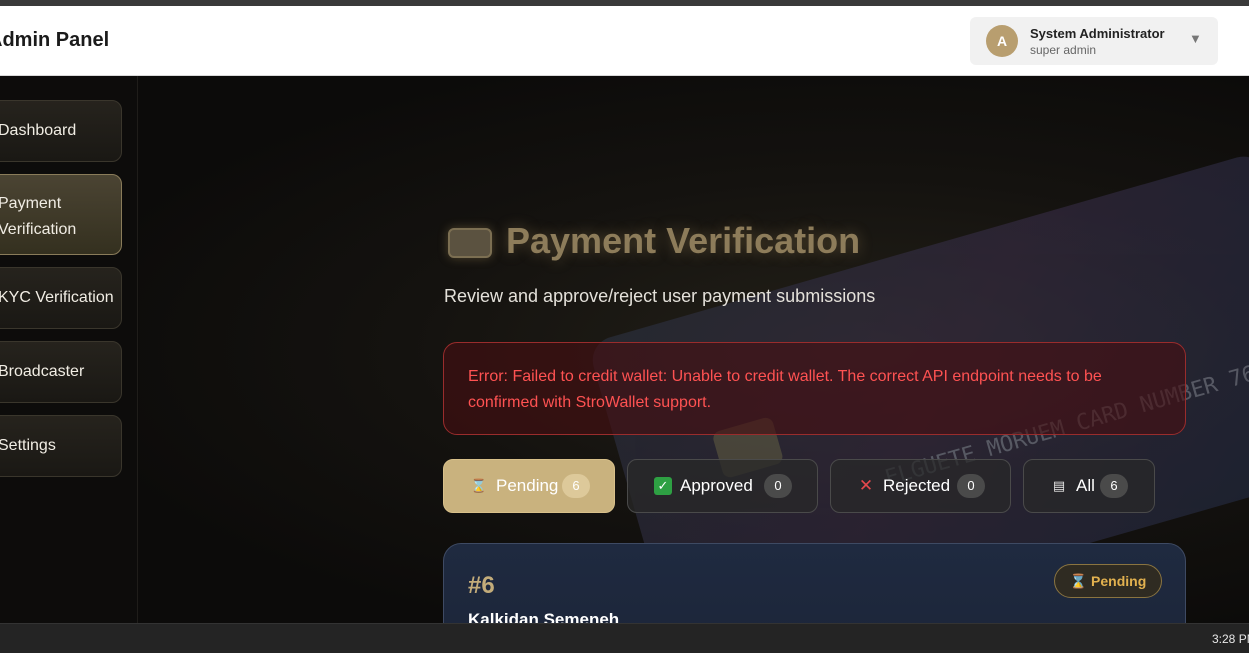 The height and width of the screenshot is (653, 1249). I want to click on user-menu: A System Administrator super admin ▼, so click(1094, 41).